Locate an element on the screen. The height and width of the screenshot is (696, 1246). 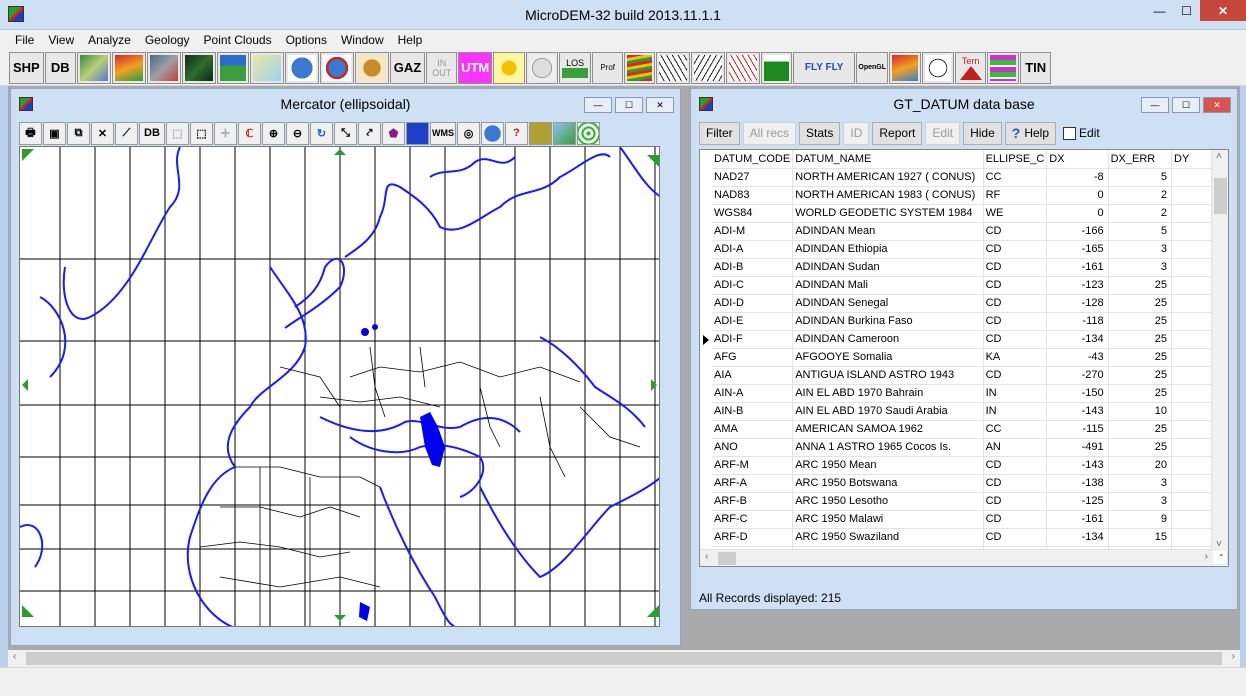
table-cell: -150 is located at coordinates (1077, 393).